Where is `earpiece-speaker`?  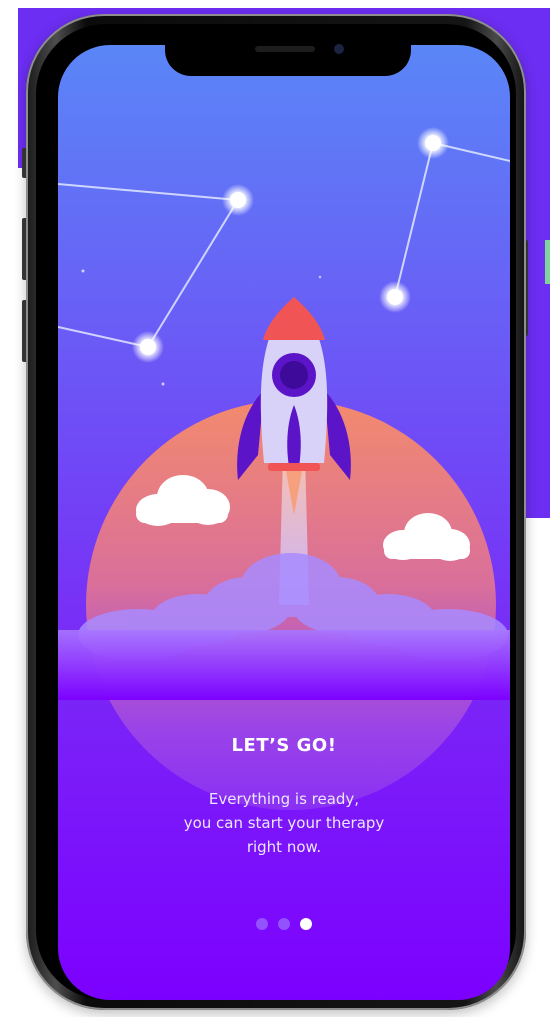 earpiece-speaker is located at coordinates (285, 49).